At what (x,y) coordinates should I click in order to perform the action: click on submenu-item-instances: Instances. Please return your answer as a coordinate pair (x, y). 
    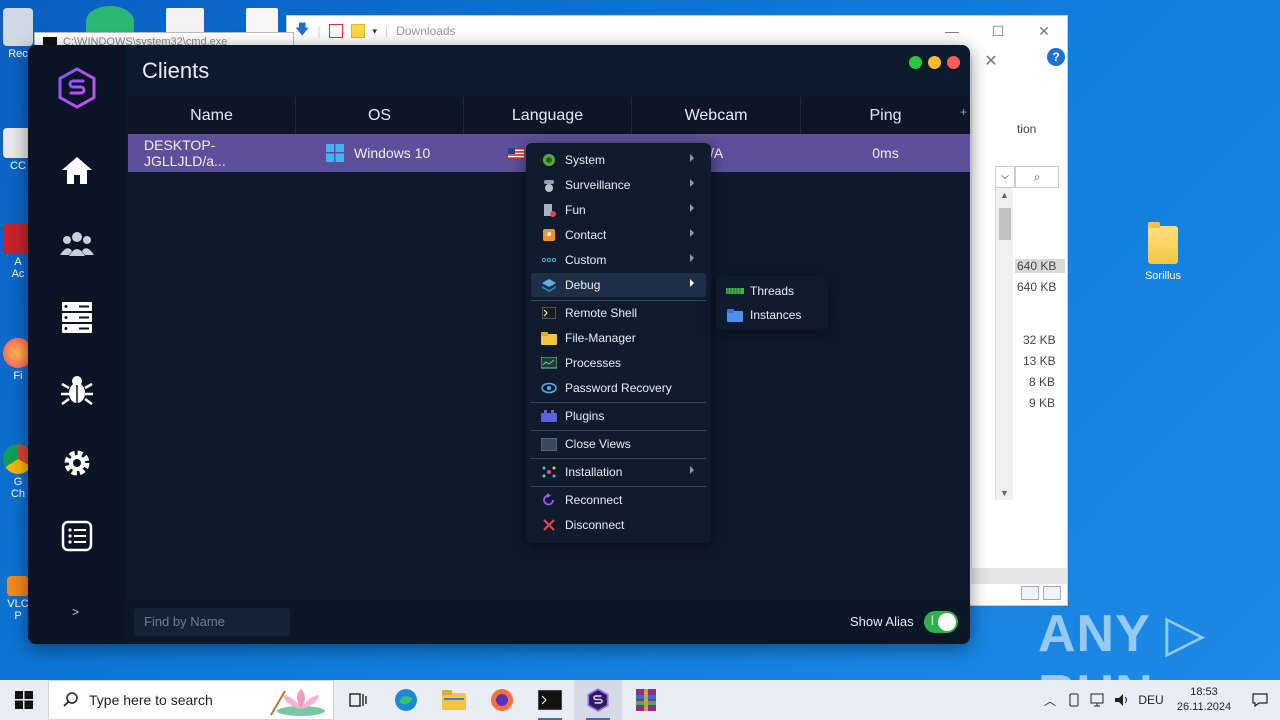
    Looking at the image, I should click on (772, 315).